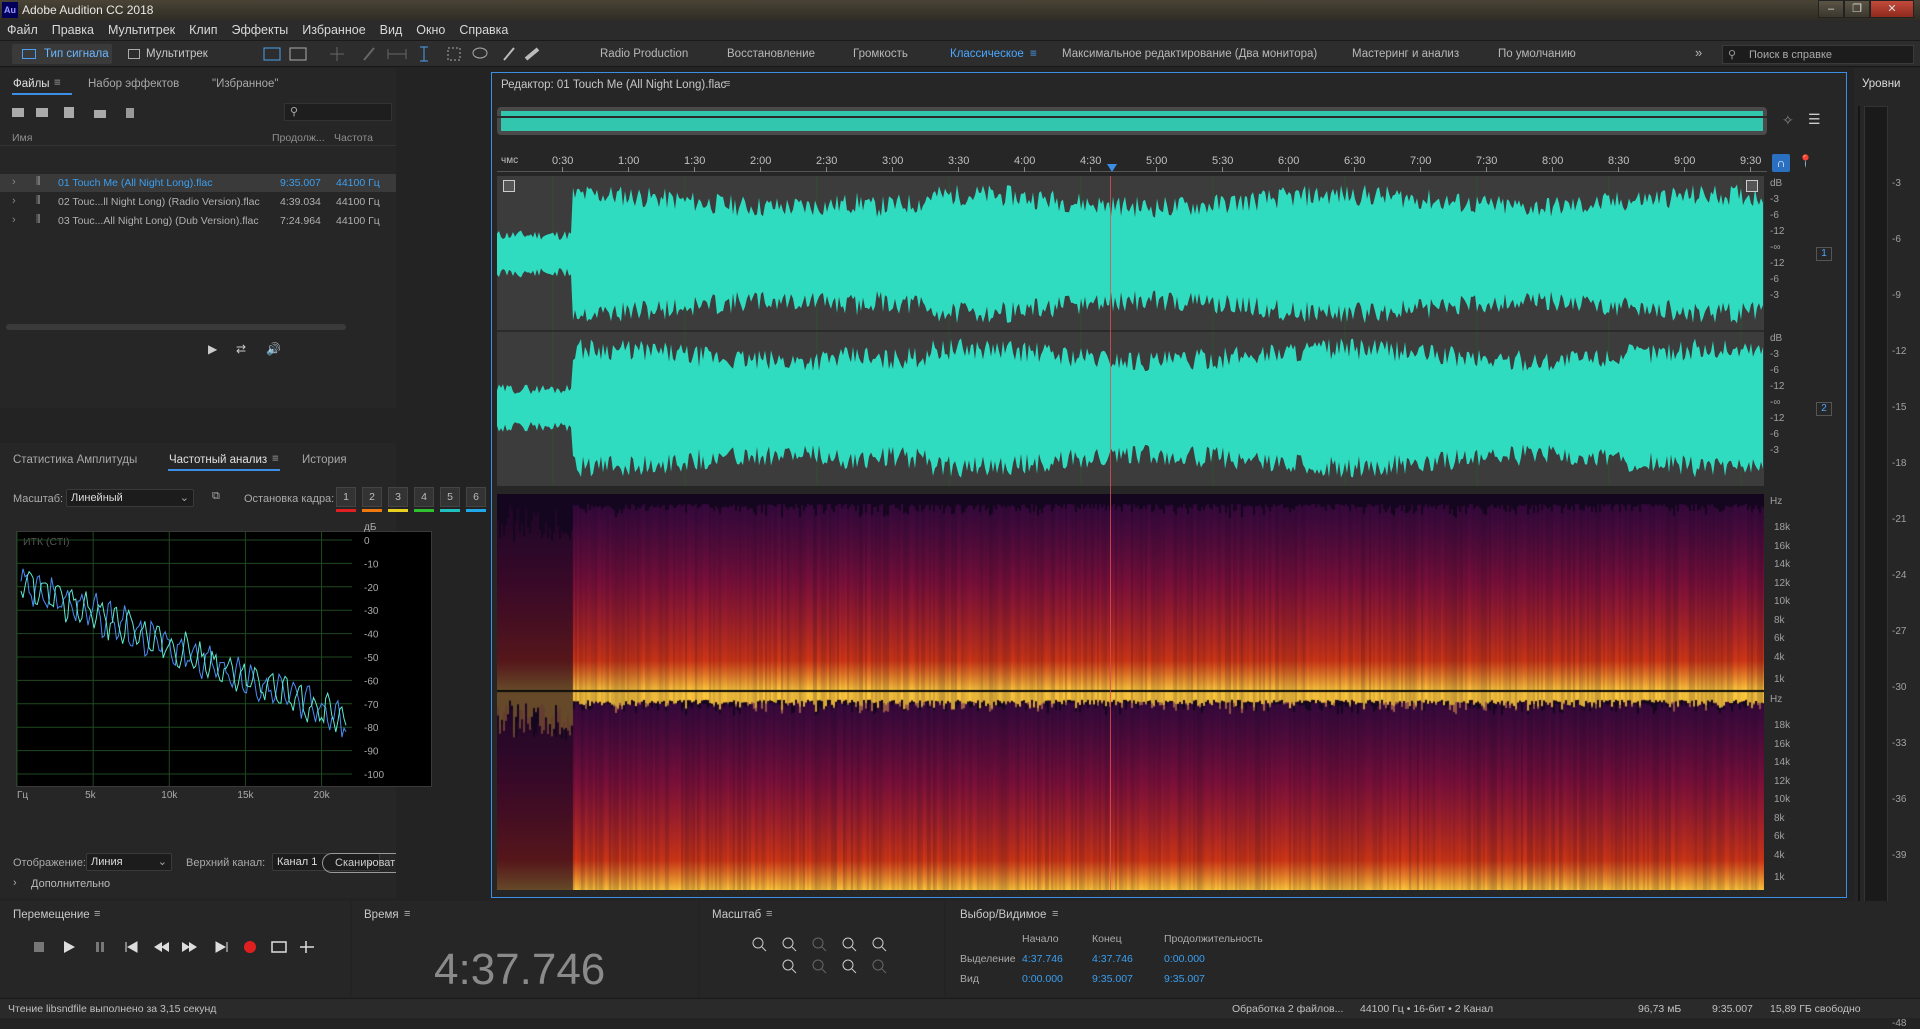 This screenshot has width=1920, height=1029. Describe the element at coordinates (1857, 9) in the screenshot. I see `maximize-button: ❐` at that location.